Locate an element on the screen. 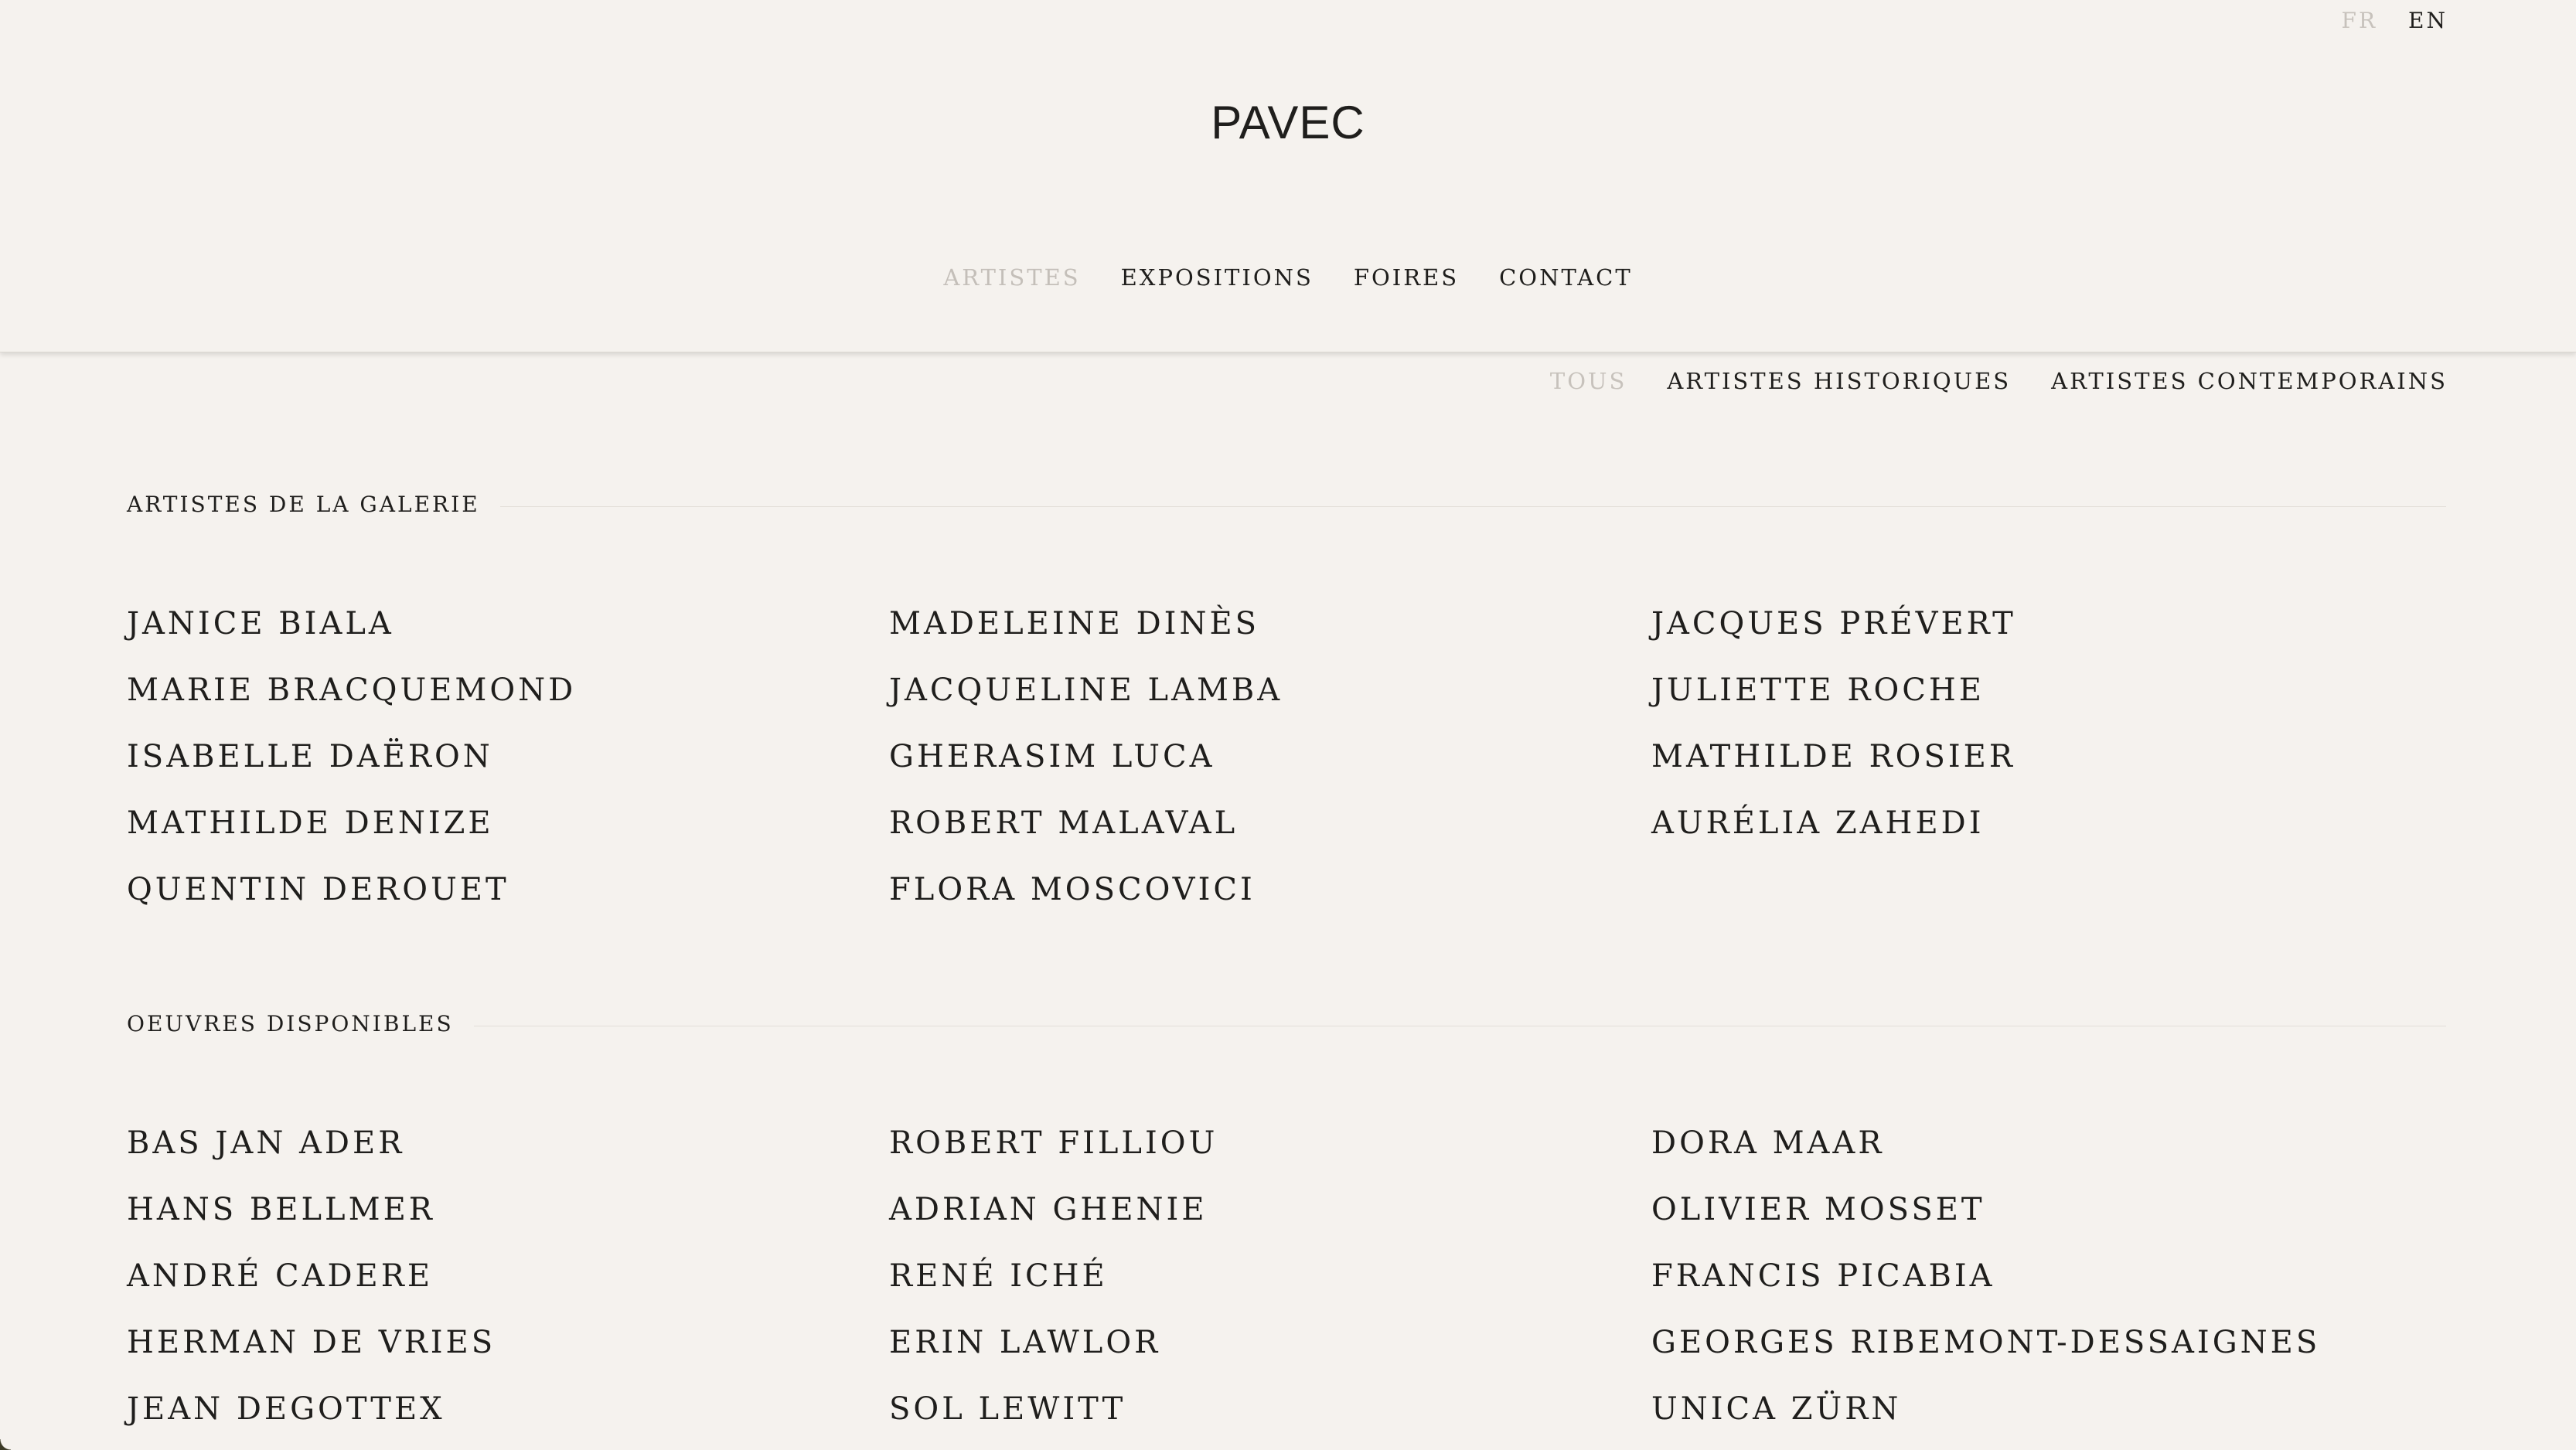  artist-link: ISABELLE DAËRON is located at coordinates (508, 756).